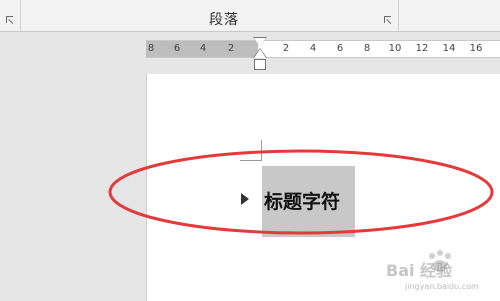  I want to click on ruler-tick: 16, so click(476, 48).